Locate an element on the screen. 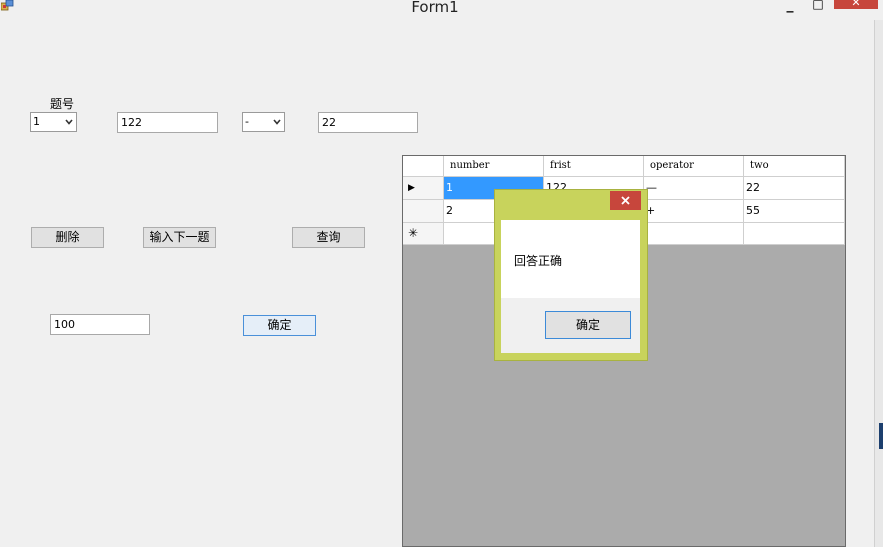  column-header-two: two is located at coordinates (794, 166).